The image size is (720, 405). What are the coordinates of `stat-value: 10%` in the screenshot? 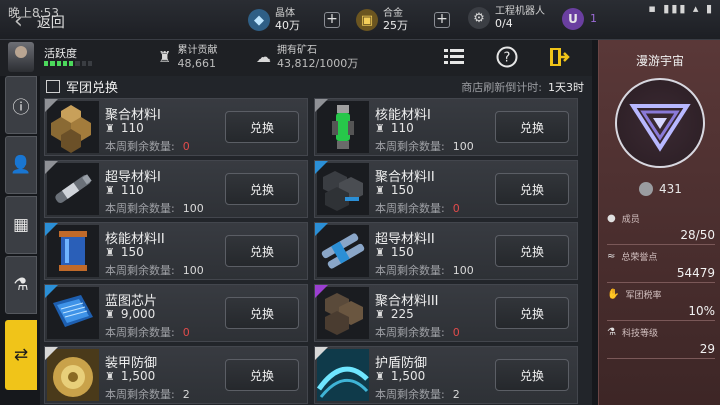 It's located at (661, 312).